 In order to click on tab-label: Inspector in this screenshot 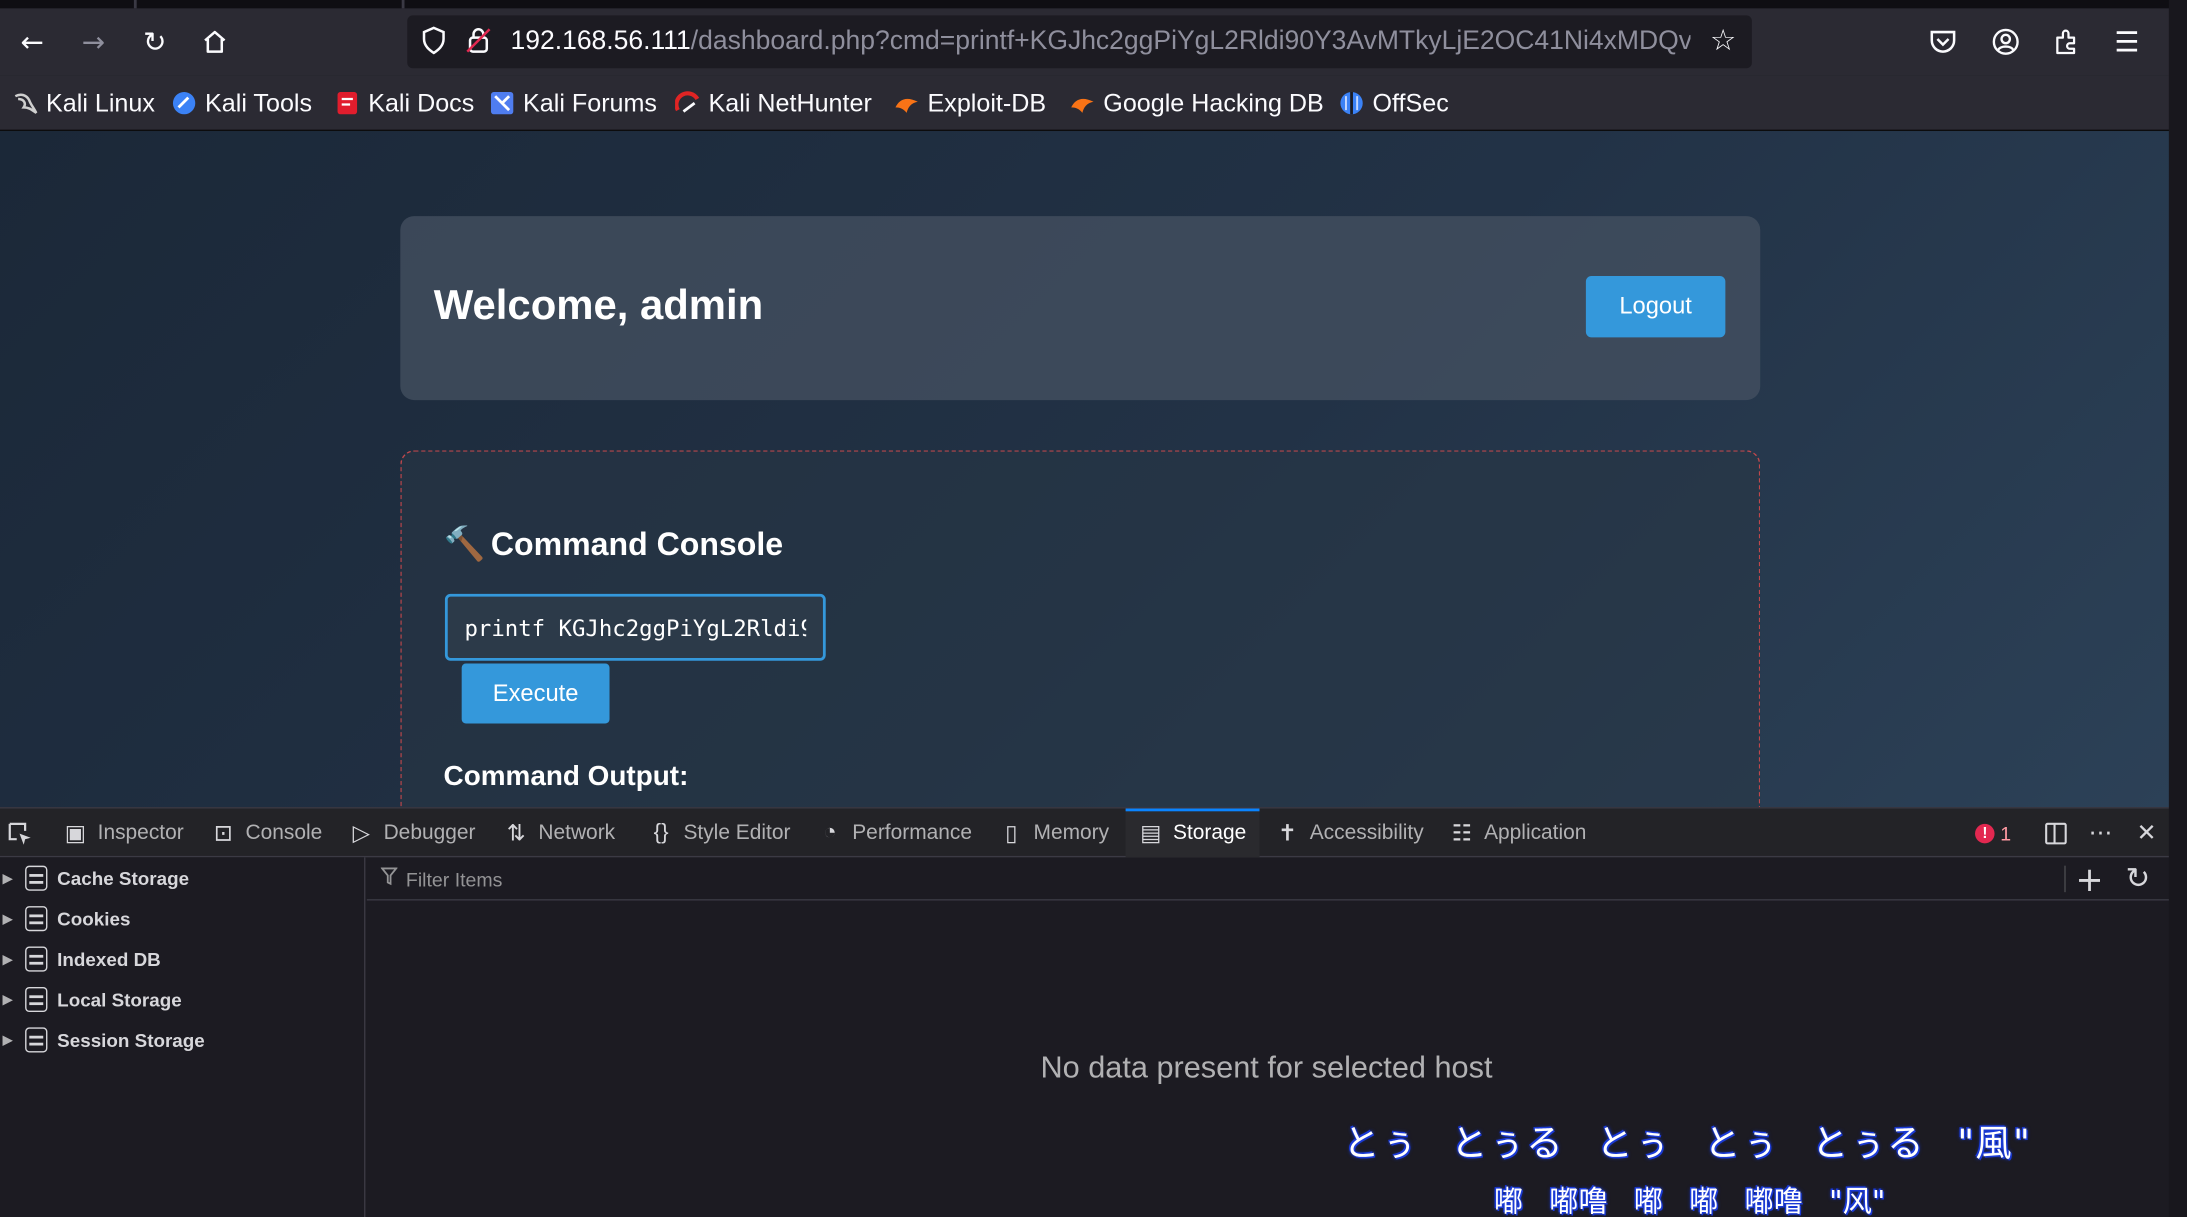, I will do `click(140, 833)`.